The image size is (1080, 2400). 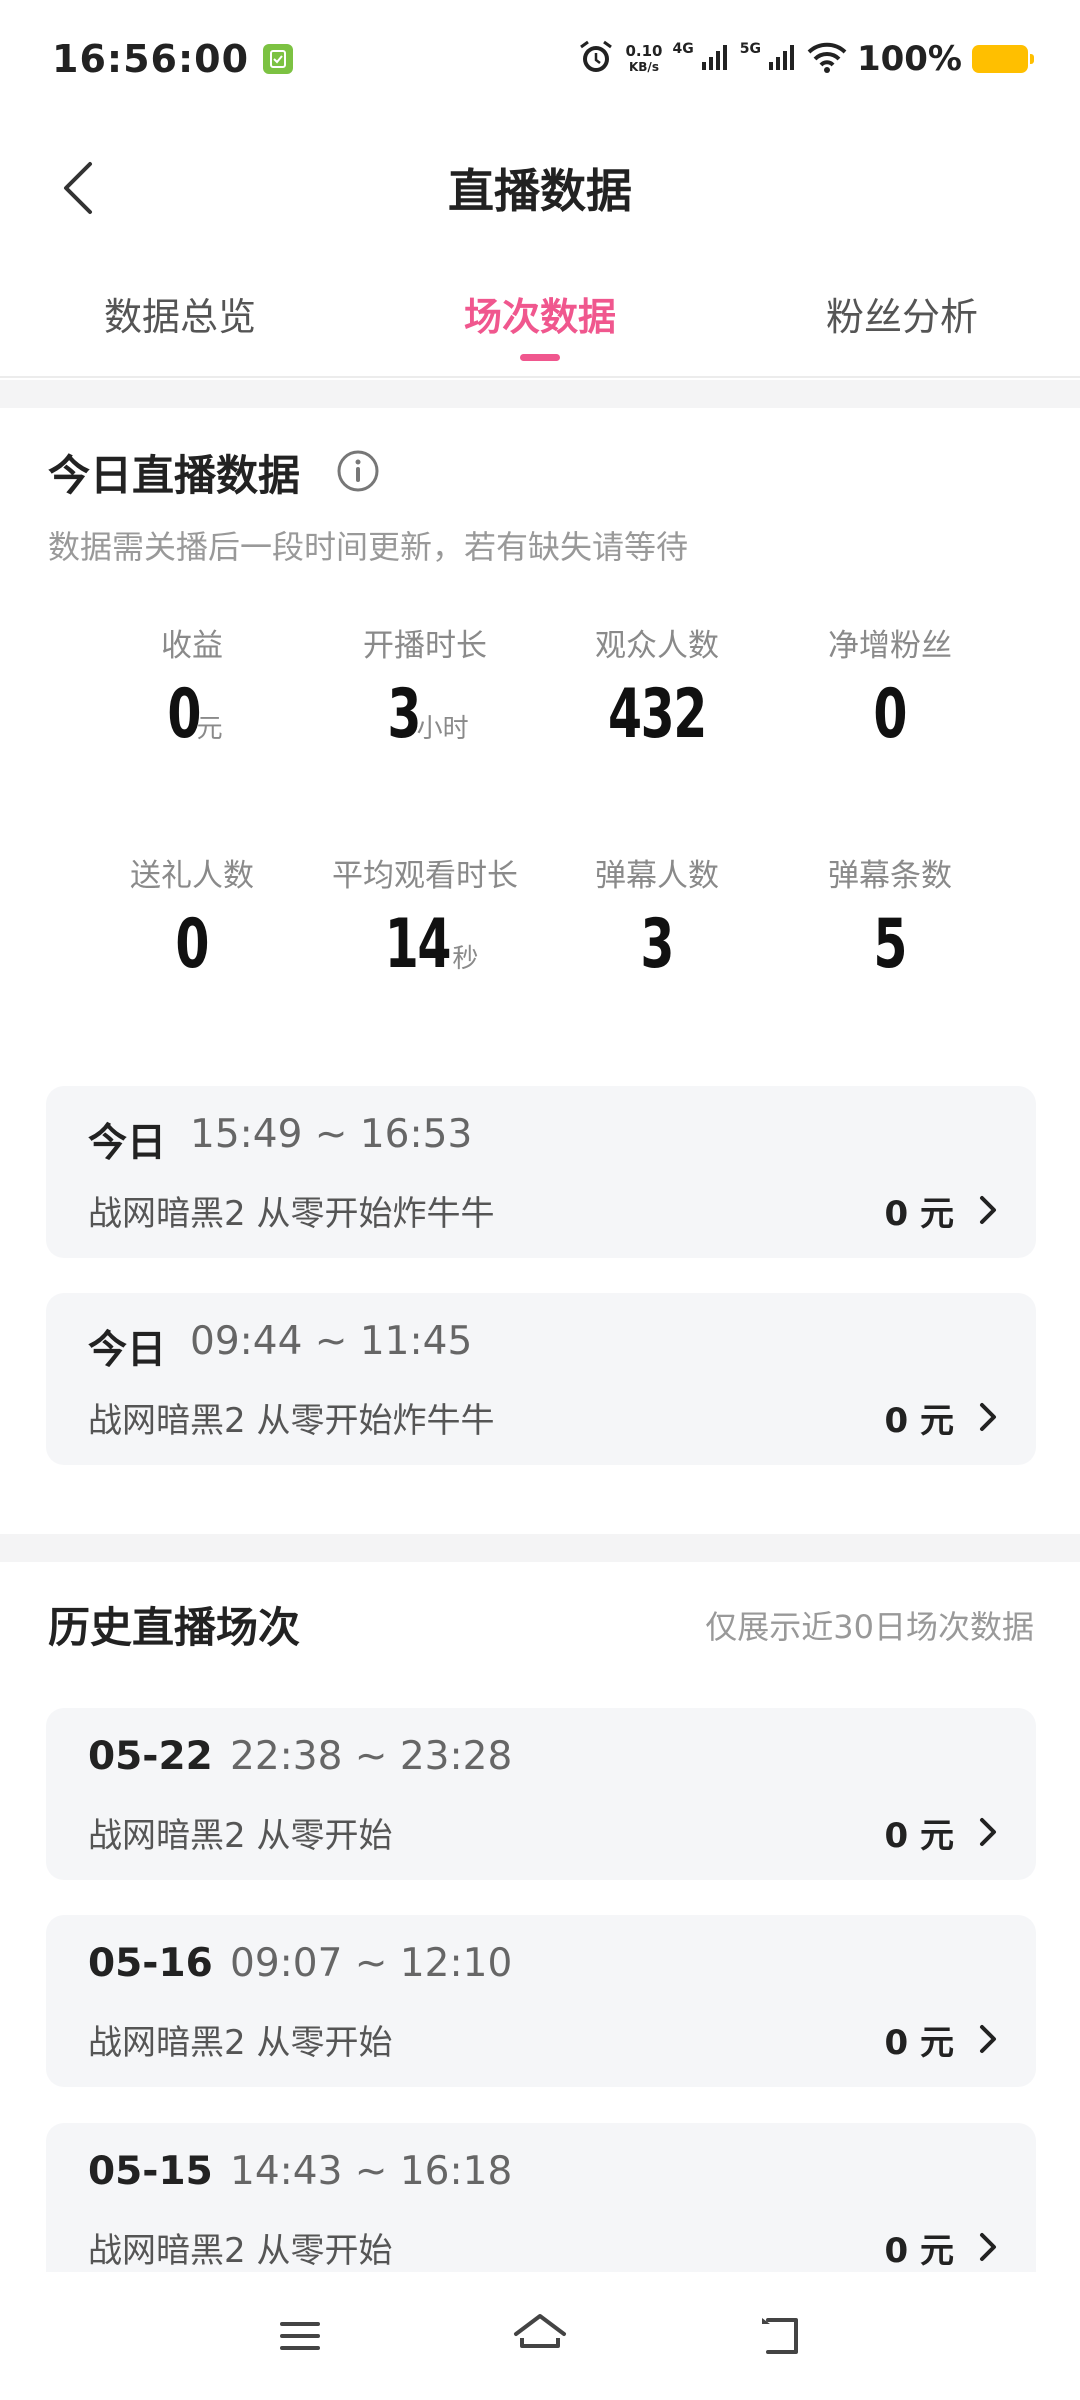 What do you see at coordinates (1003, 59) in the screenshot?
I see `battery-icon` at bounding box center [1003, 59].